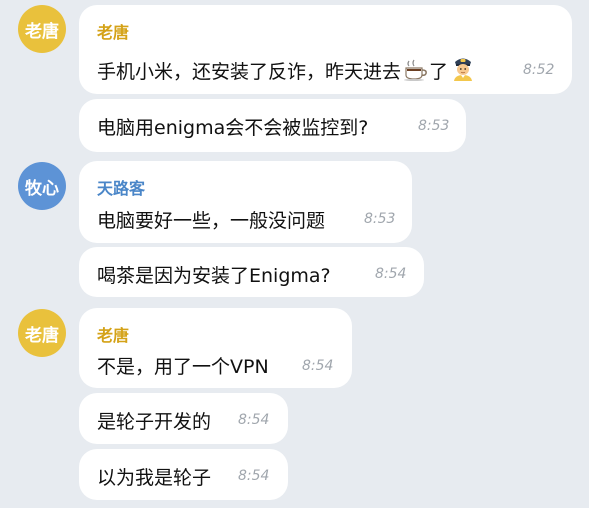 The width and height of the screenshot is (589, 508). I want to click on message-text: 不是，用了一个VPN, so click(183, 367).